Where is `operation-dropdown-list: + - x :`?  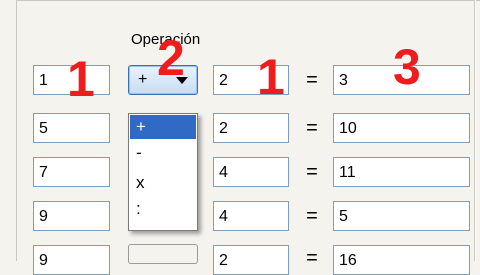 operation-dropdown-list: + - x : is located at coordinates (163, 172).